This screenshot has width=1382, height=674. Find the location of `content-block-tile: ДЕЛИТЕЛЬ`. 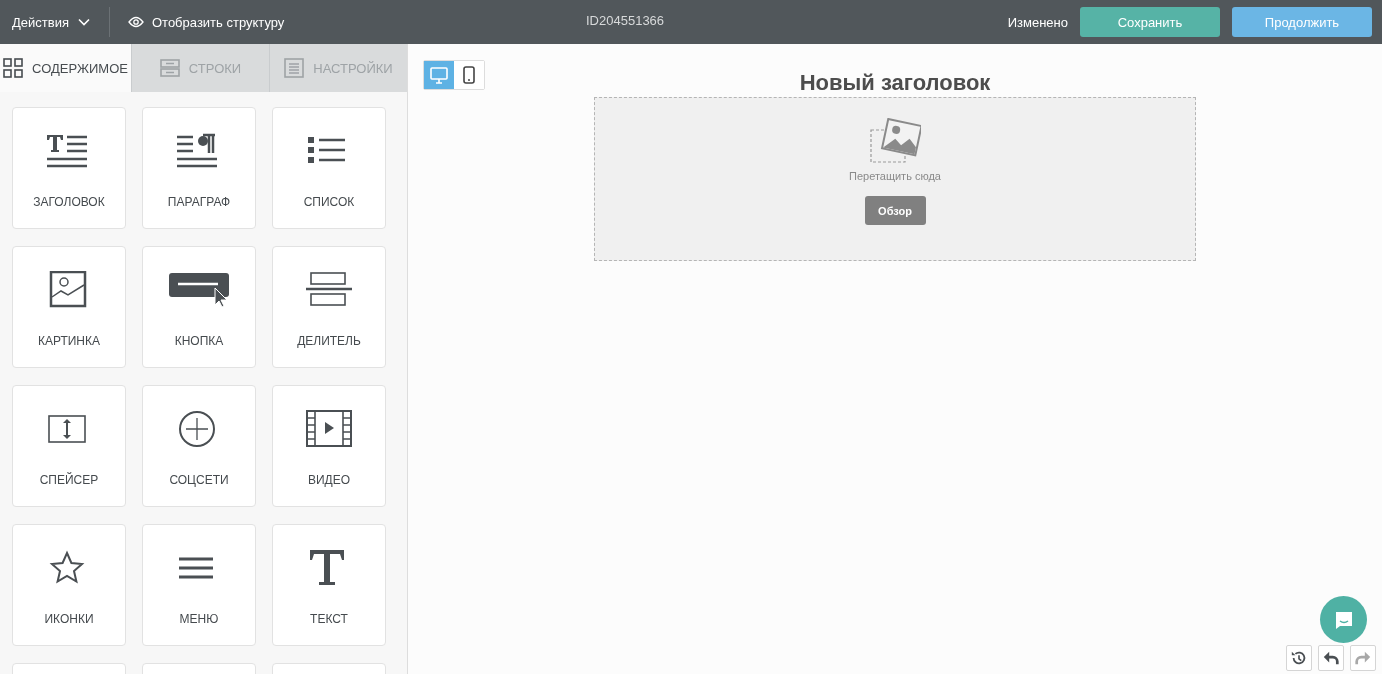

content-block-tile: ДЕЛИТЕЛЬ is located at coordinates (329, 307).